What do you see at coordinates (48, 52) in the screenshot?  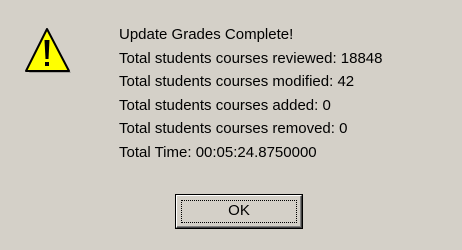 I see `warning-icon` at bounding box center [48, 52].